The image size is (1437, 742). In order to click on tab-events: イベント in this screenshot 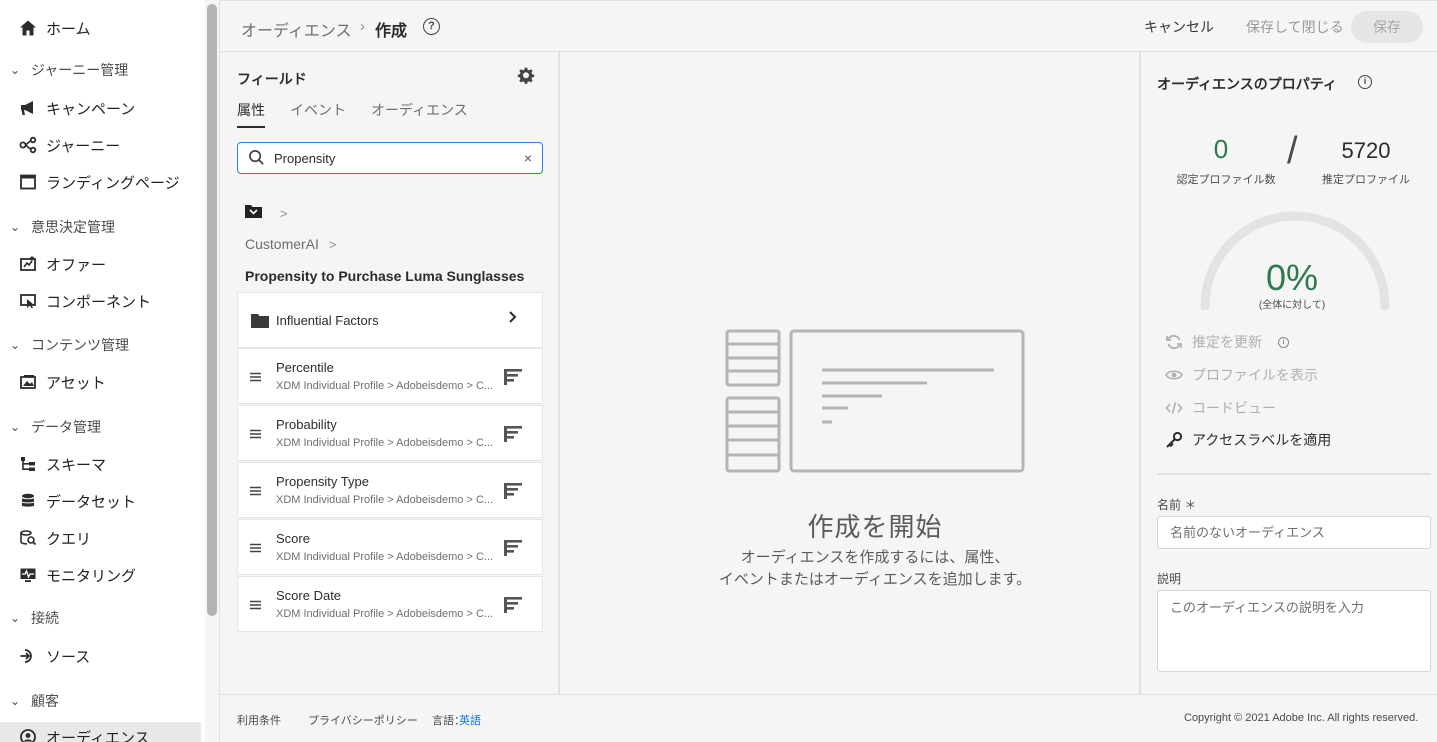, I will do `click(318, 114)`.